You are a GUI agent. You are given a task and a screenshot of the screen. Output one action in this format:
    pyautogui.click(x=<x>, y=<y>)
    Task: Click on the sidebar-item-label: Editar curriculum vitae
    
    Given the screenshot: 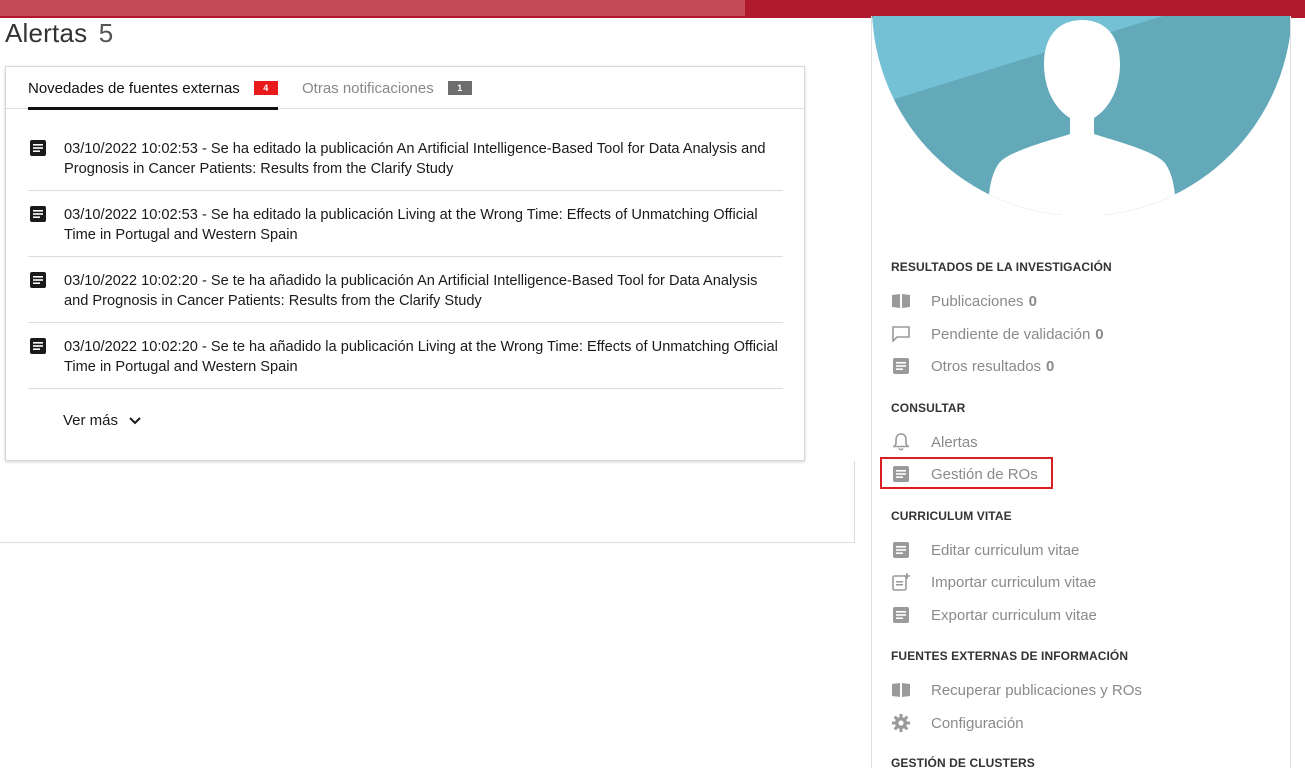 What is the action you would take?
    pyautogui.click(x=1005, y=550)
    